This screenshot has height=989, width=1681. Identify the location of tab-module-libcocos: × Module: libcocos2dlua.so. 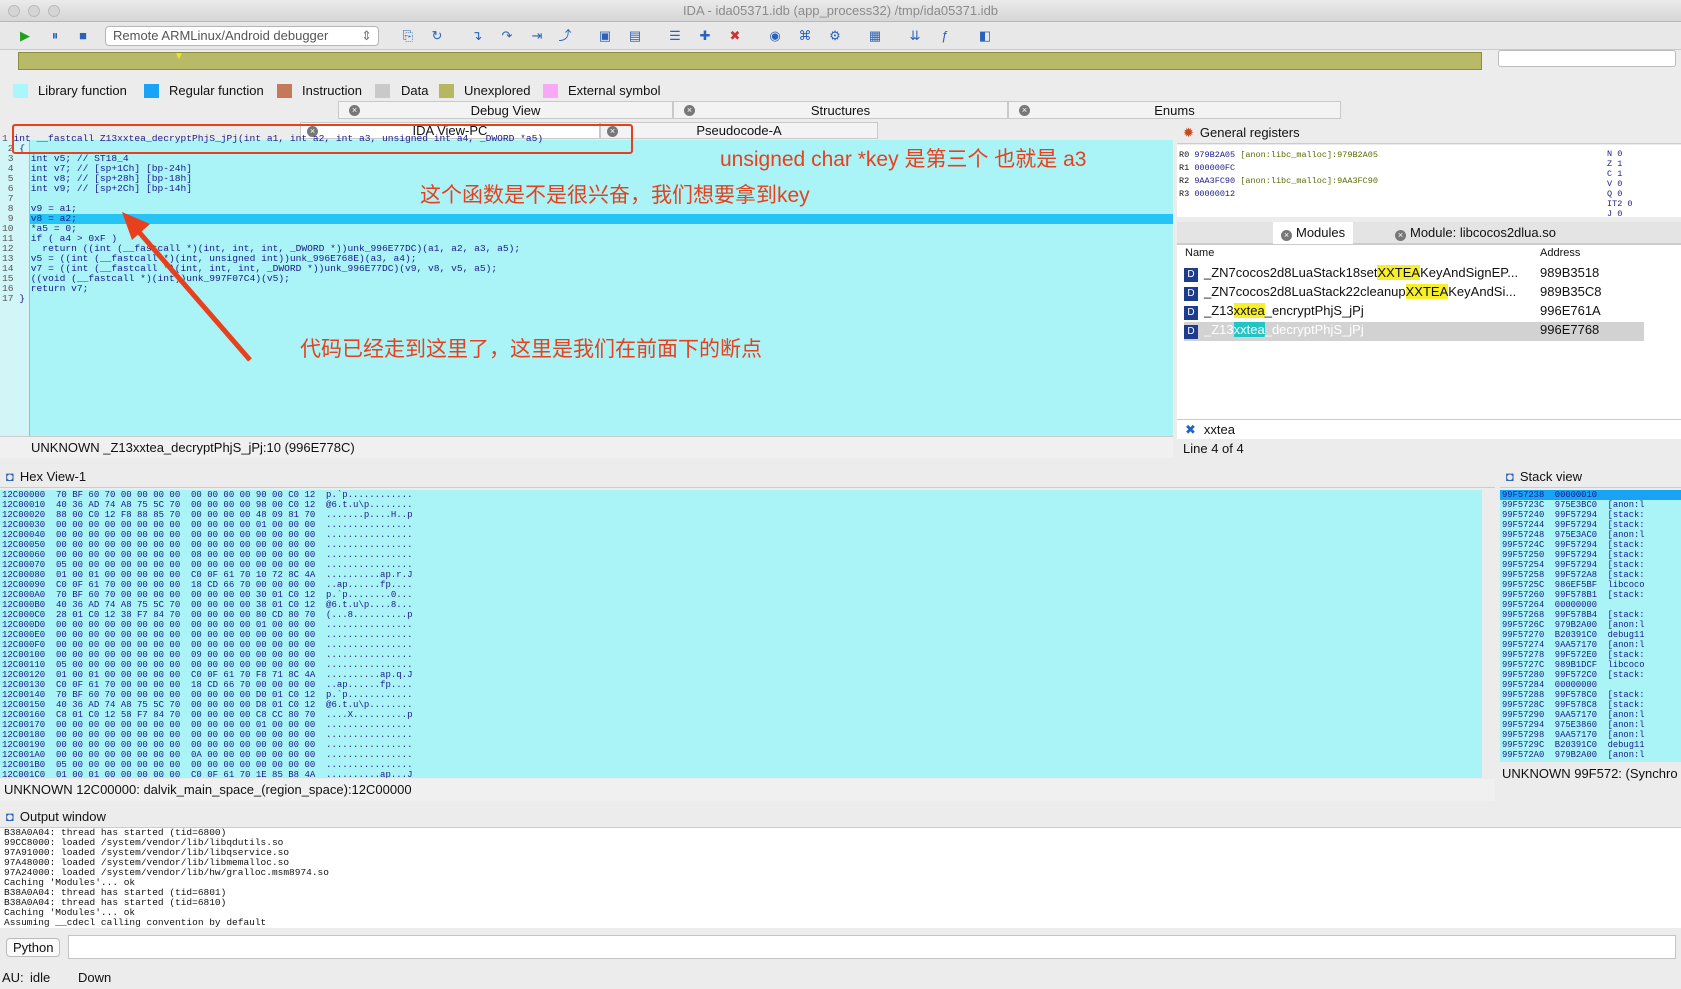
(1475, 233).